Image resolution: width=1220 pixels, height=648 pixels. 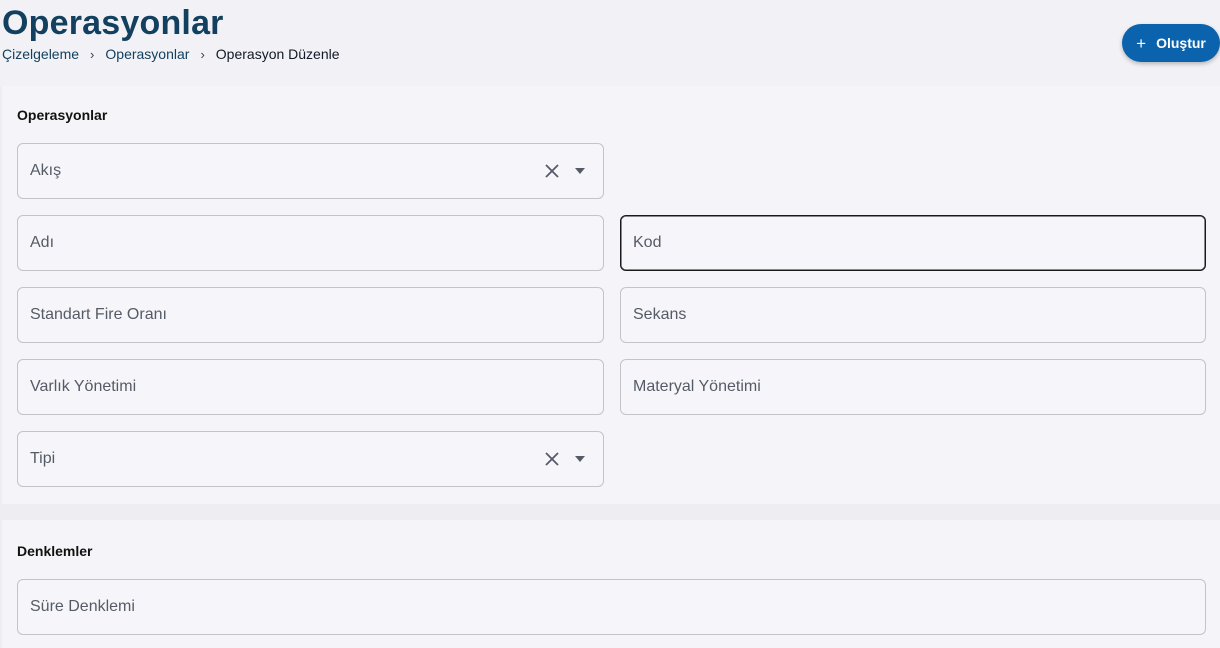 What do you see at coordinates (1181, 43) in the screenshot?
I see `create-button-label: Oluştur` at bounding box center [1181, 43].